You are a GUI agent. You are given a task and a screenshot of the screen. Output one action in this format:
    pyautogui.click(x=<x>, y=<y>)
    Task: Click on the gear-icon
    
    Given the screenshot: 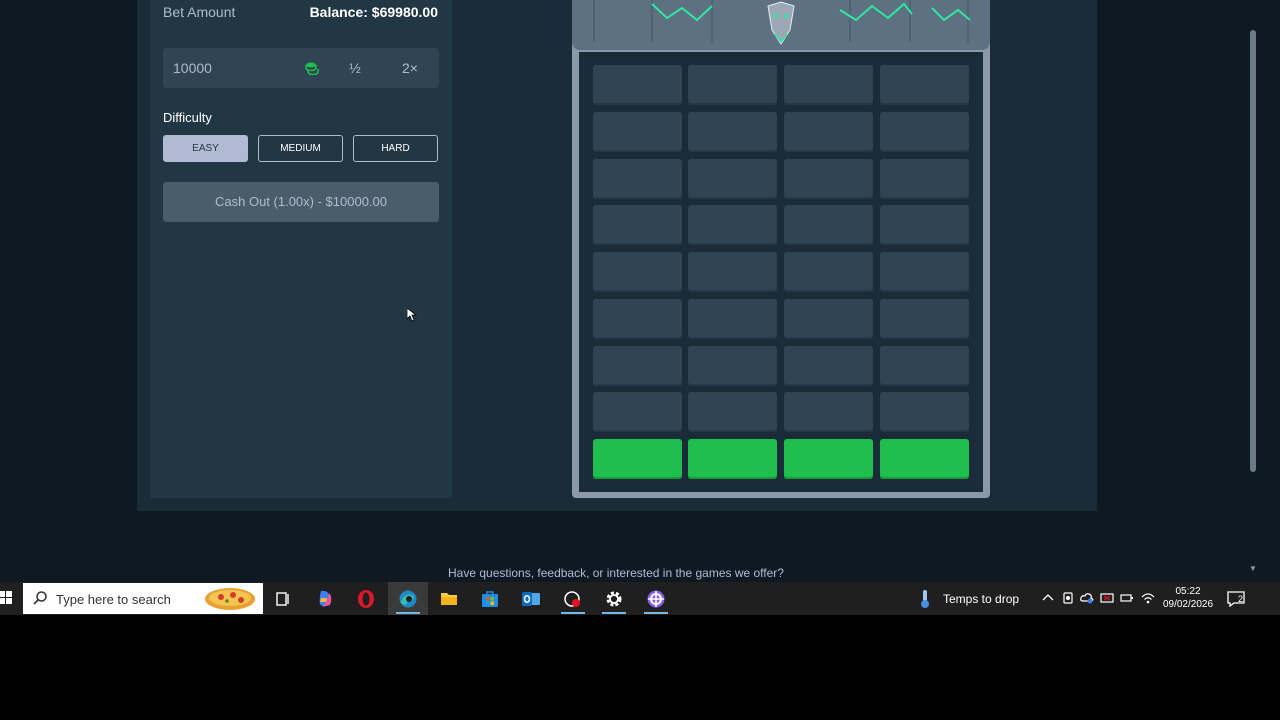 What is the action you would take?
    pyautogui.click(x=614, y=599)
    